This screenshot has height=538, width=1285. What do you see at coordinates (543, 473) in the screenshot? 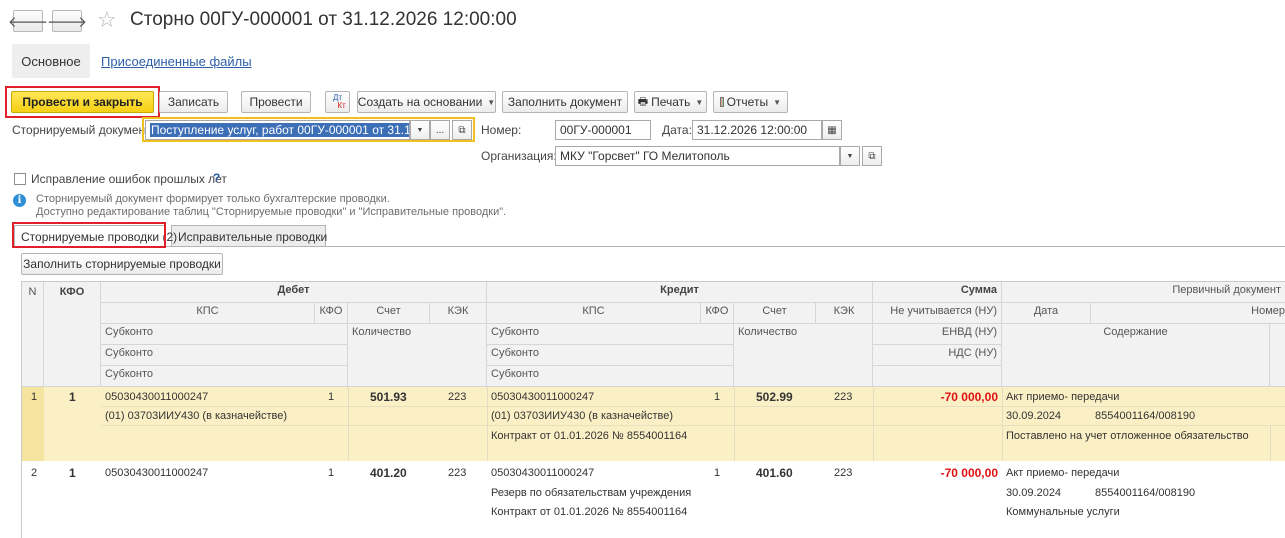
I see `row2-credit-kps: 05030430011000247` at bounding box center [543, 473].